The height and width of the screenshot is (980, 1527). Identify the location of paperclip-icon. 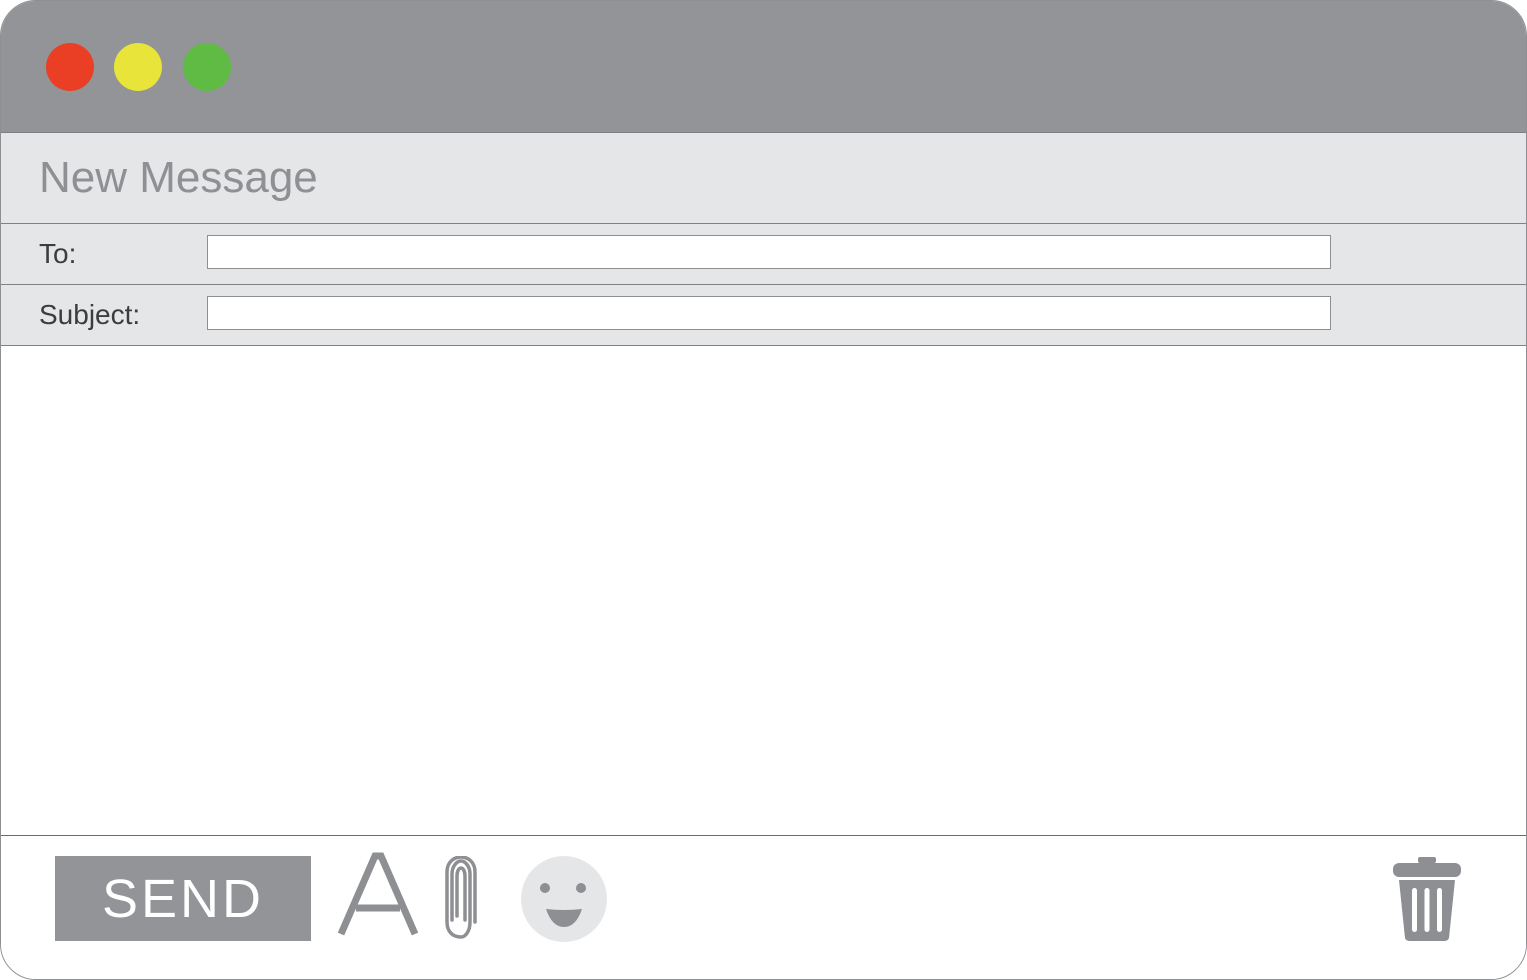
(461, 897).